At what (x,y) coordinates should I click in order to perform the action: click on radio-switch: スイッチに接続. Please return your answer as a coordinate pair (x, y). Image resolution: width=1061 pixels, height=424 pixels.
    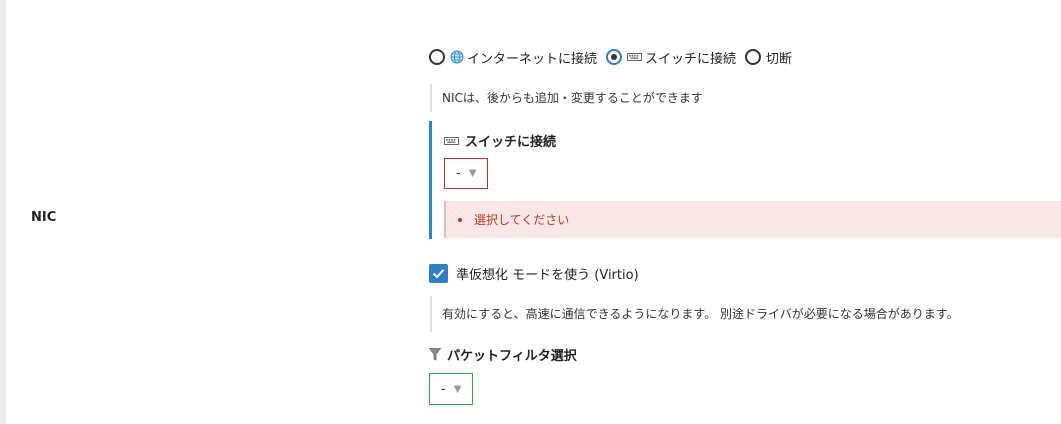
    Looking at the image, I should click on (671, 57).